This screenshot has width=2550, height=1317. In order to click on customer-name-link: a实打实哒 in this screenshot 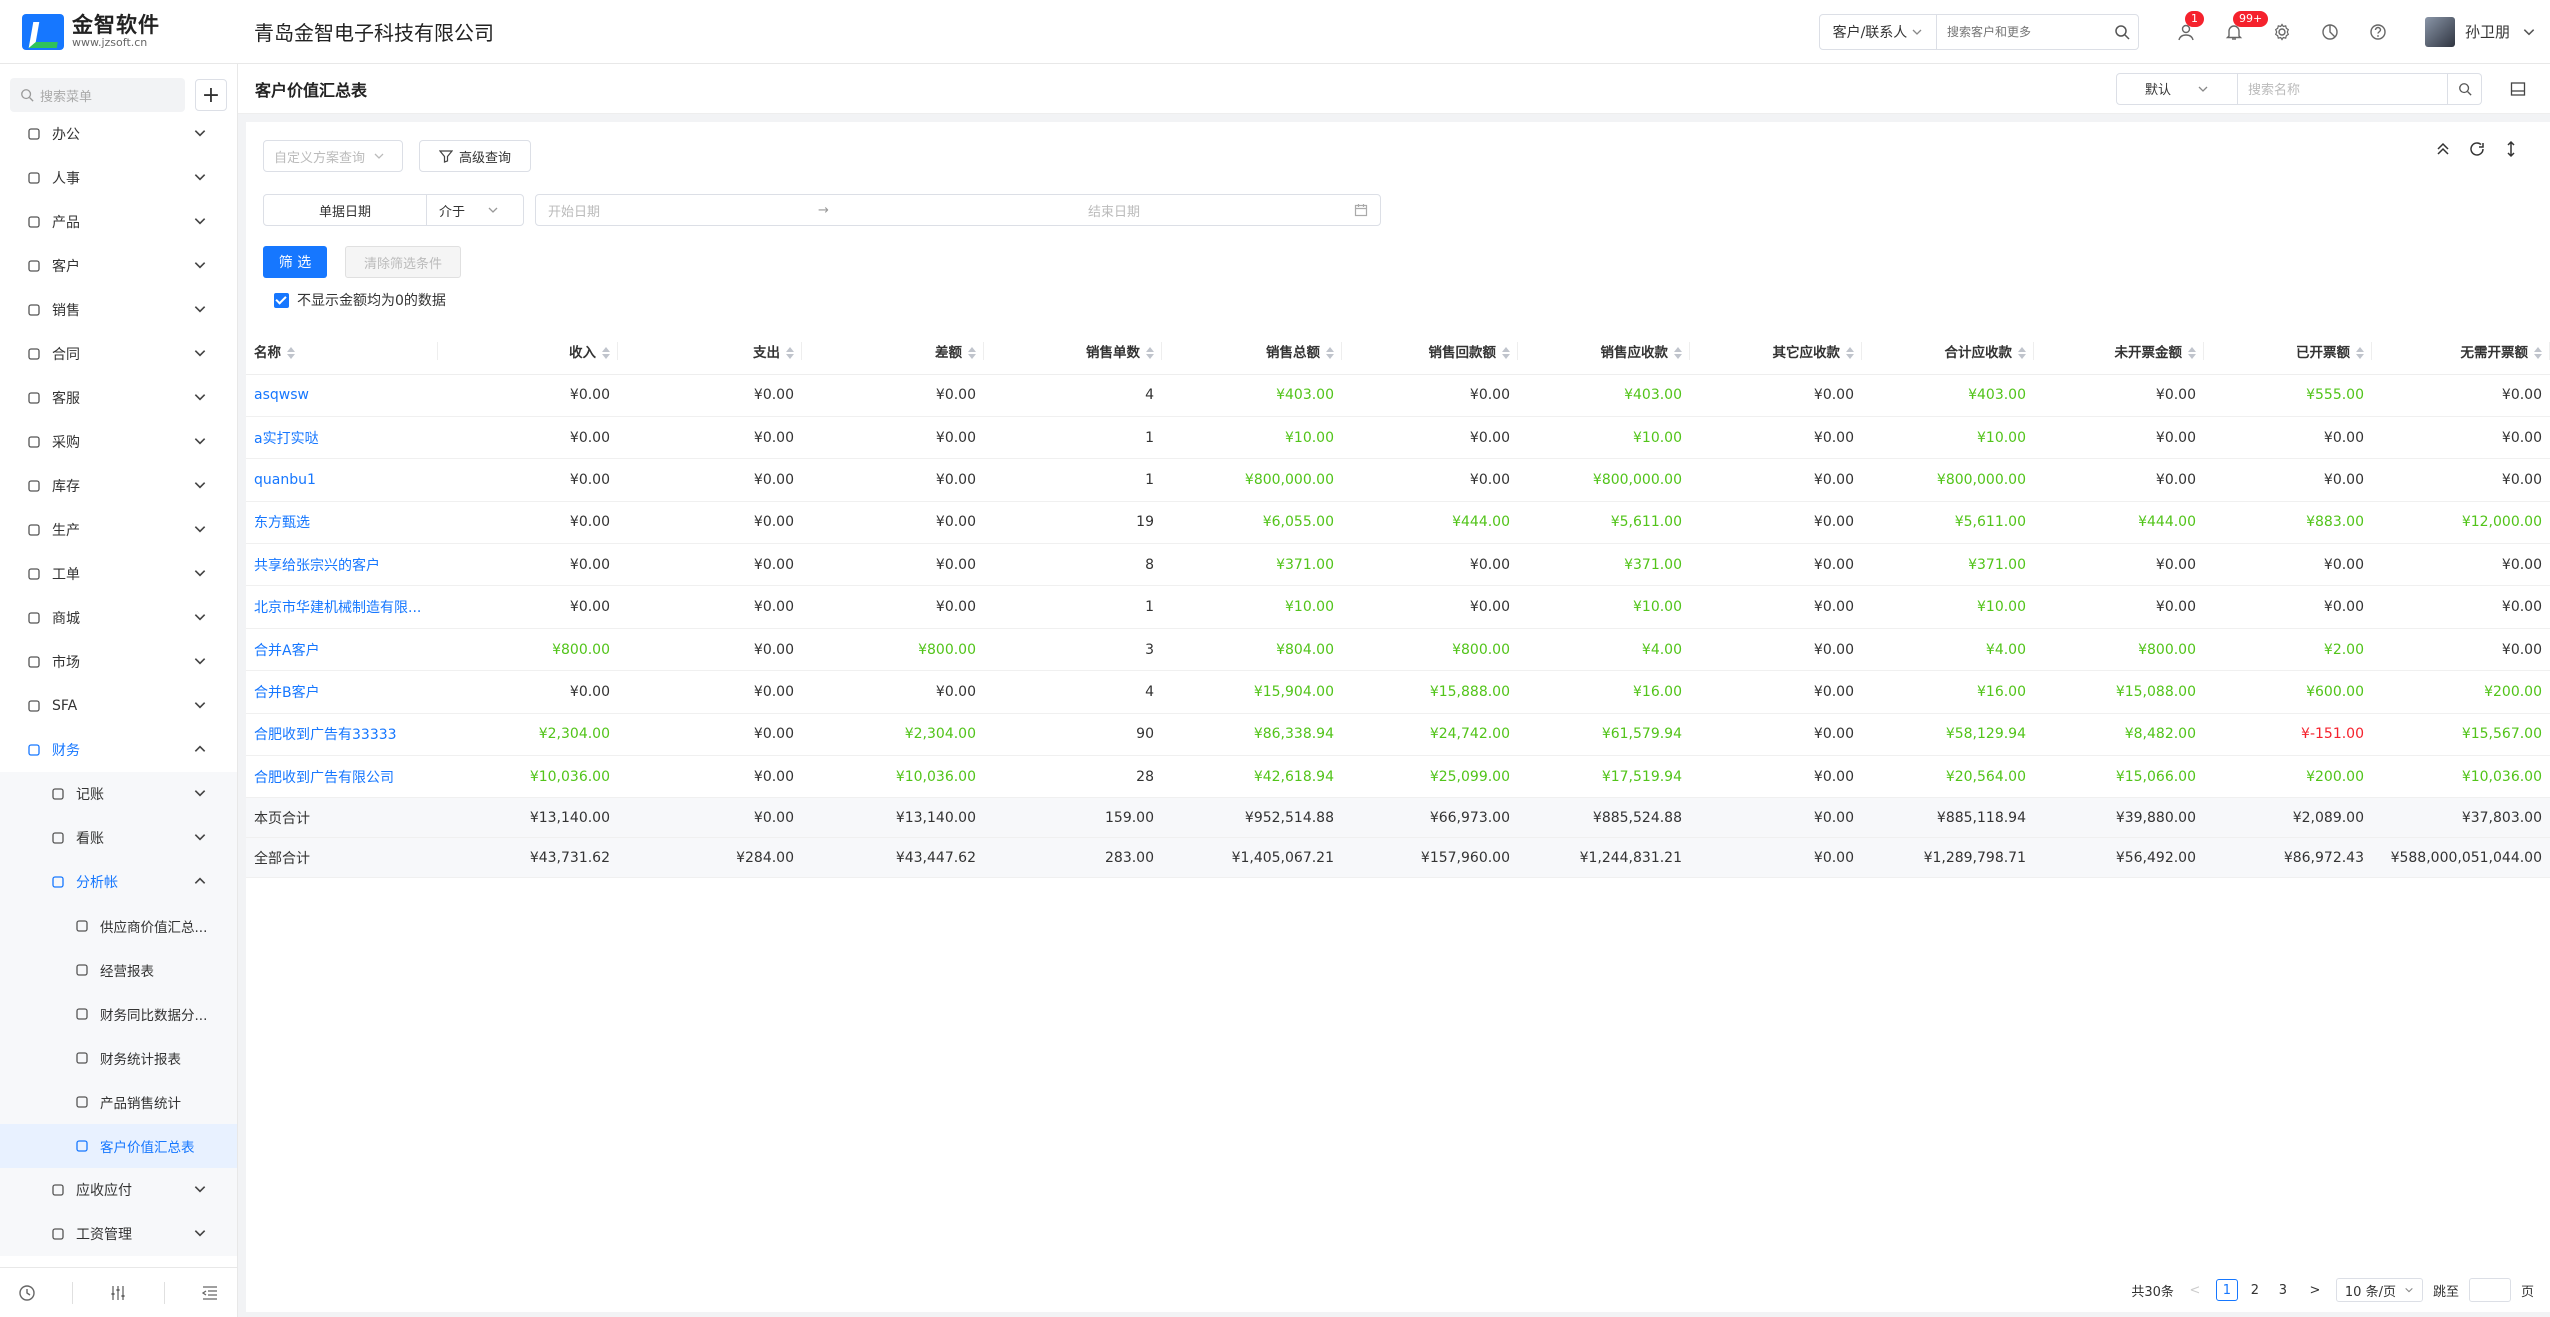, I will do `click(342, 438)`.